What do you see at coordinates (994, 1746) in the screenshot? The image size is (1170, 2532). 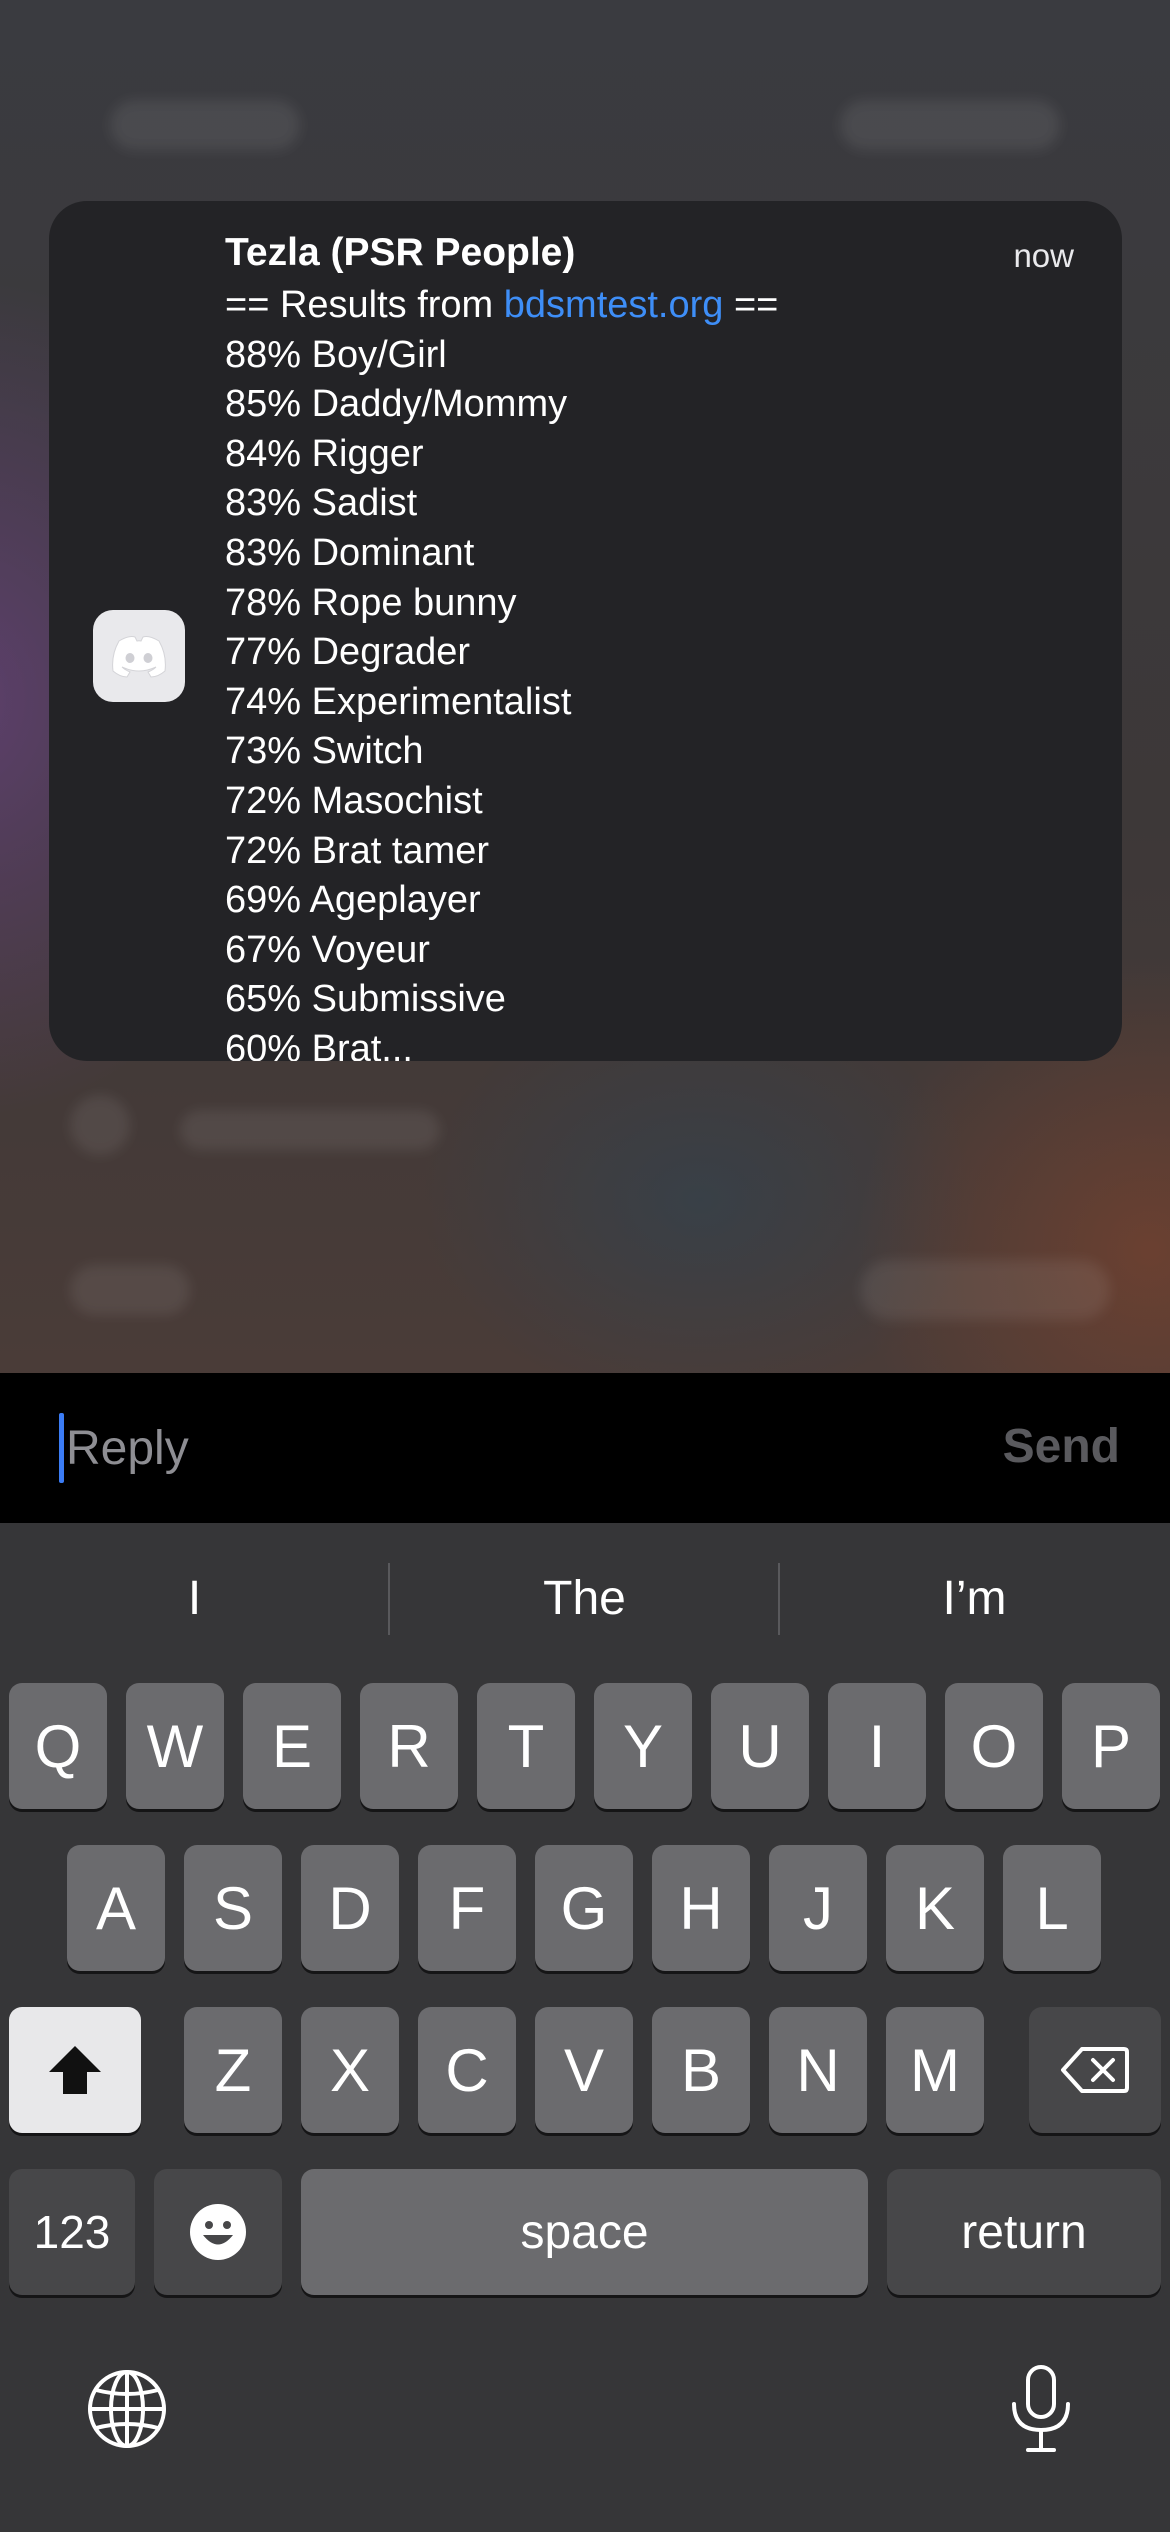 I see `key-o: O` at bounding box center [994, 1746].